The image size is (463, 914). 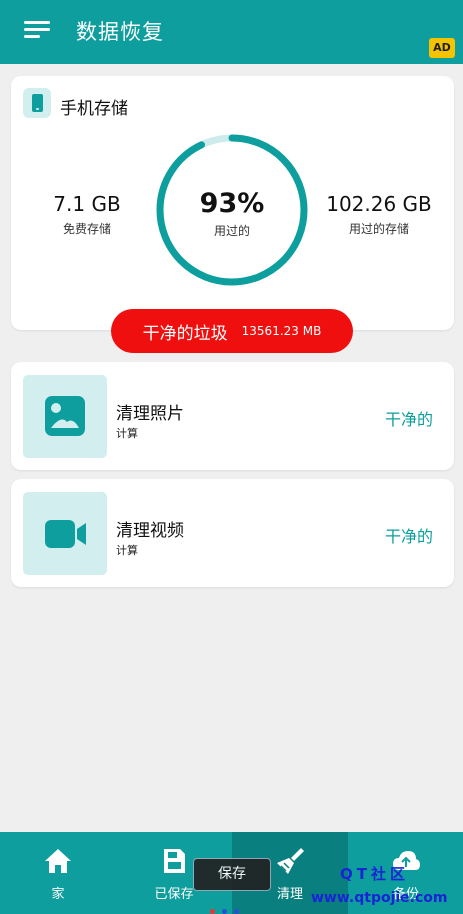 I want to click on clean-junk-label: 干净的垃圾, so click(x=185, y=333).